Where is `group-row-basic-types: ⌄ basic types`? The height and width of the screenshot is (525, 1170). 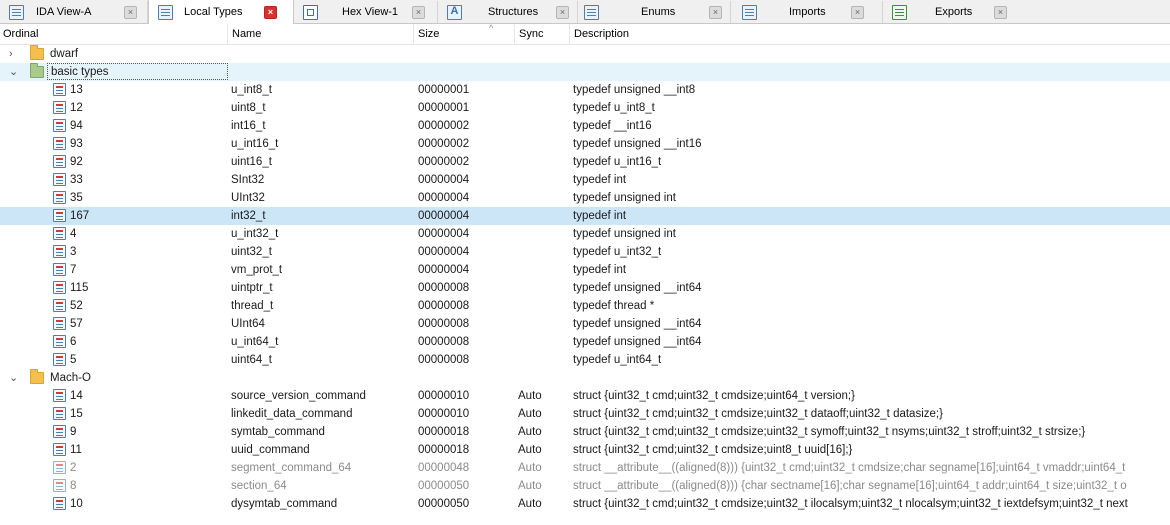
group-row-basic-types: ⌄ basic types is located at coordinates (585, 72).